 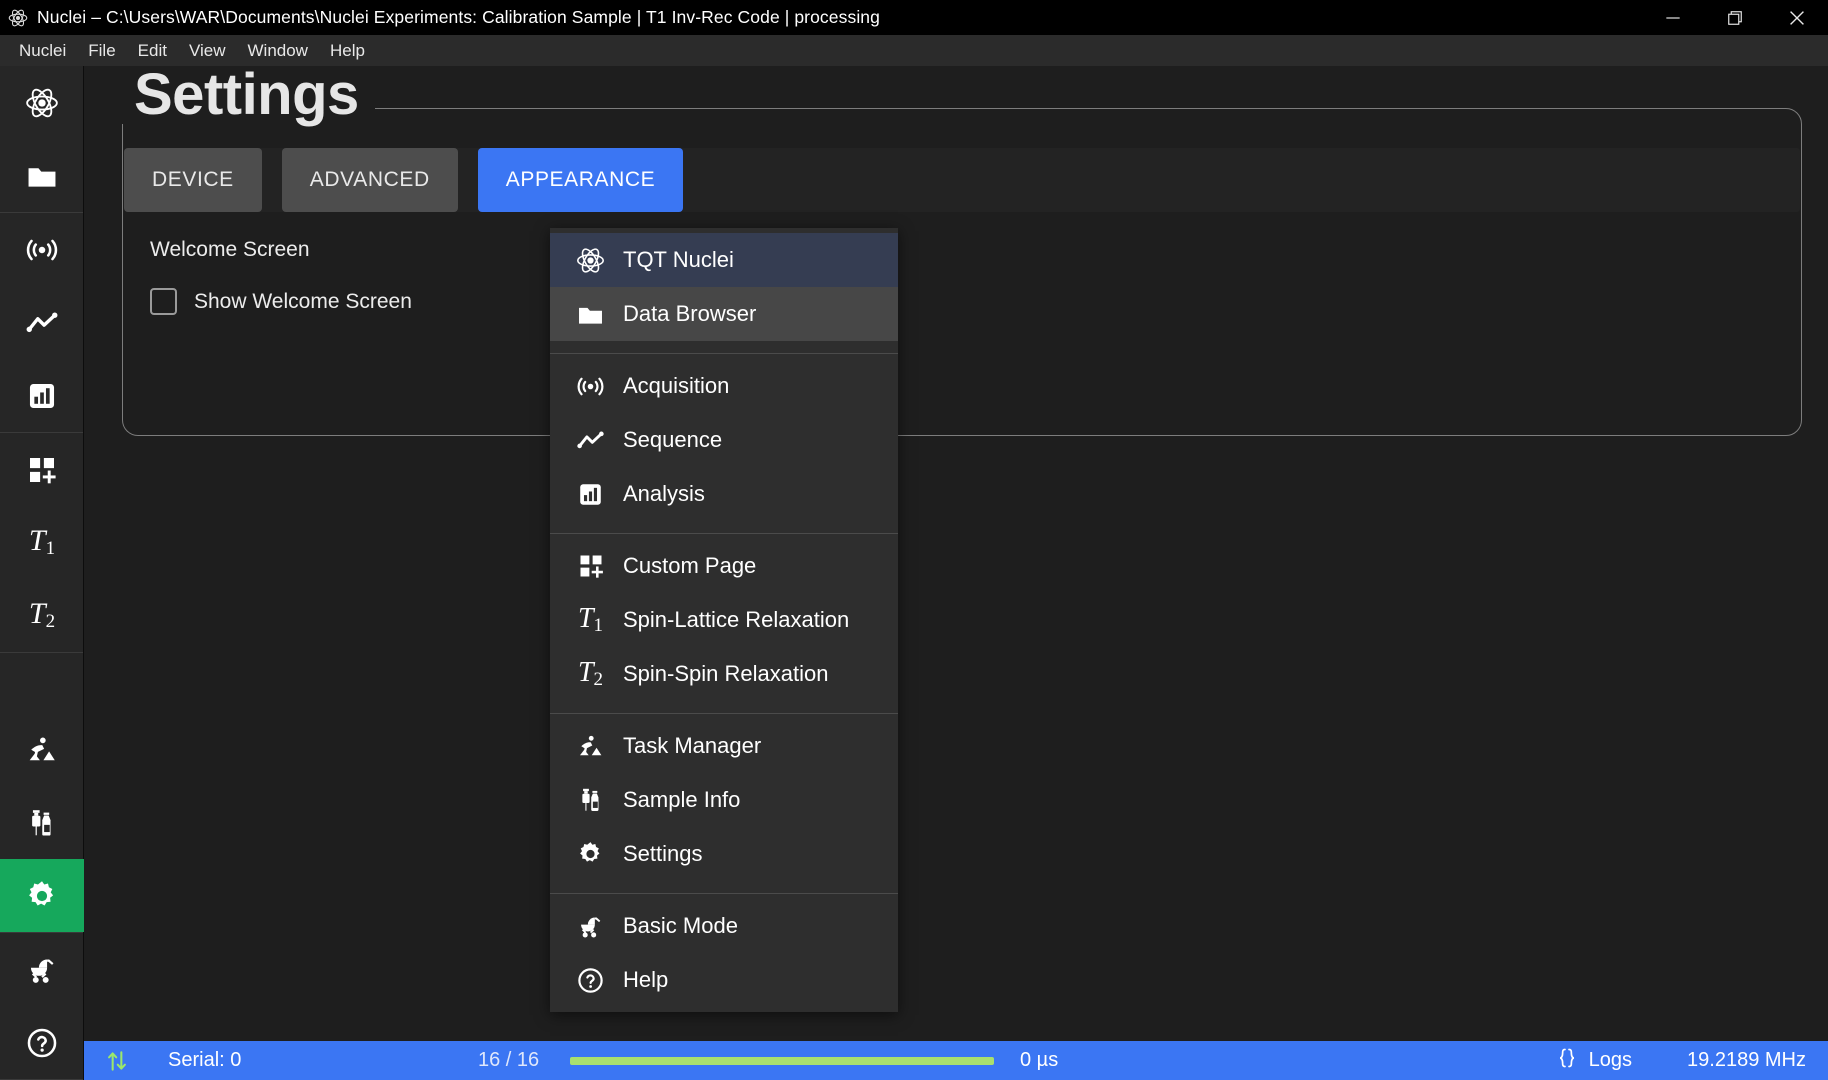 I want to click on sidebar-item-help, so click(x=42, y=1042).